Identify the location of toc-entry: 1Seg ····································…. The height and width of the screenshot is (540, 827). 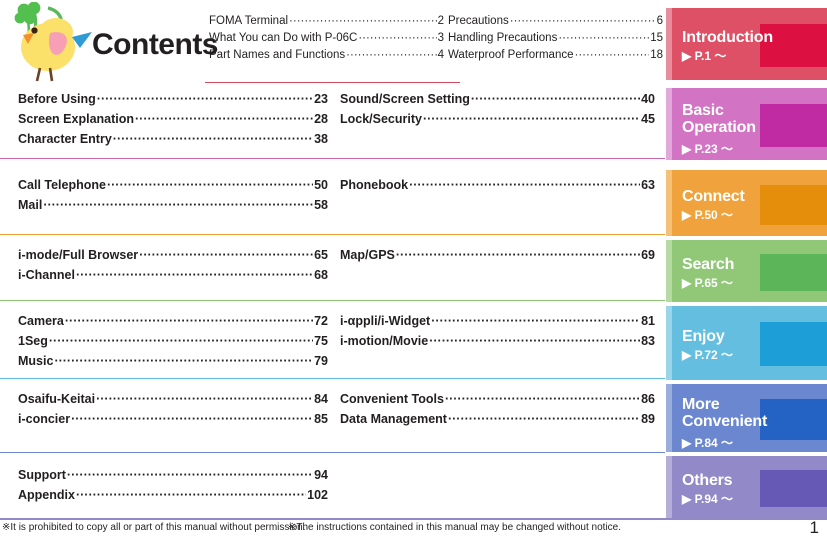
(173, 341).